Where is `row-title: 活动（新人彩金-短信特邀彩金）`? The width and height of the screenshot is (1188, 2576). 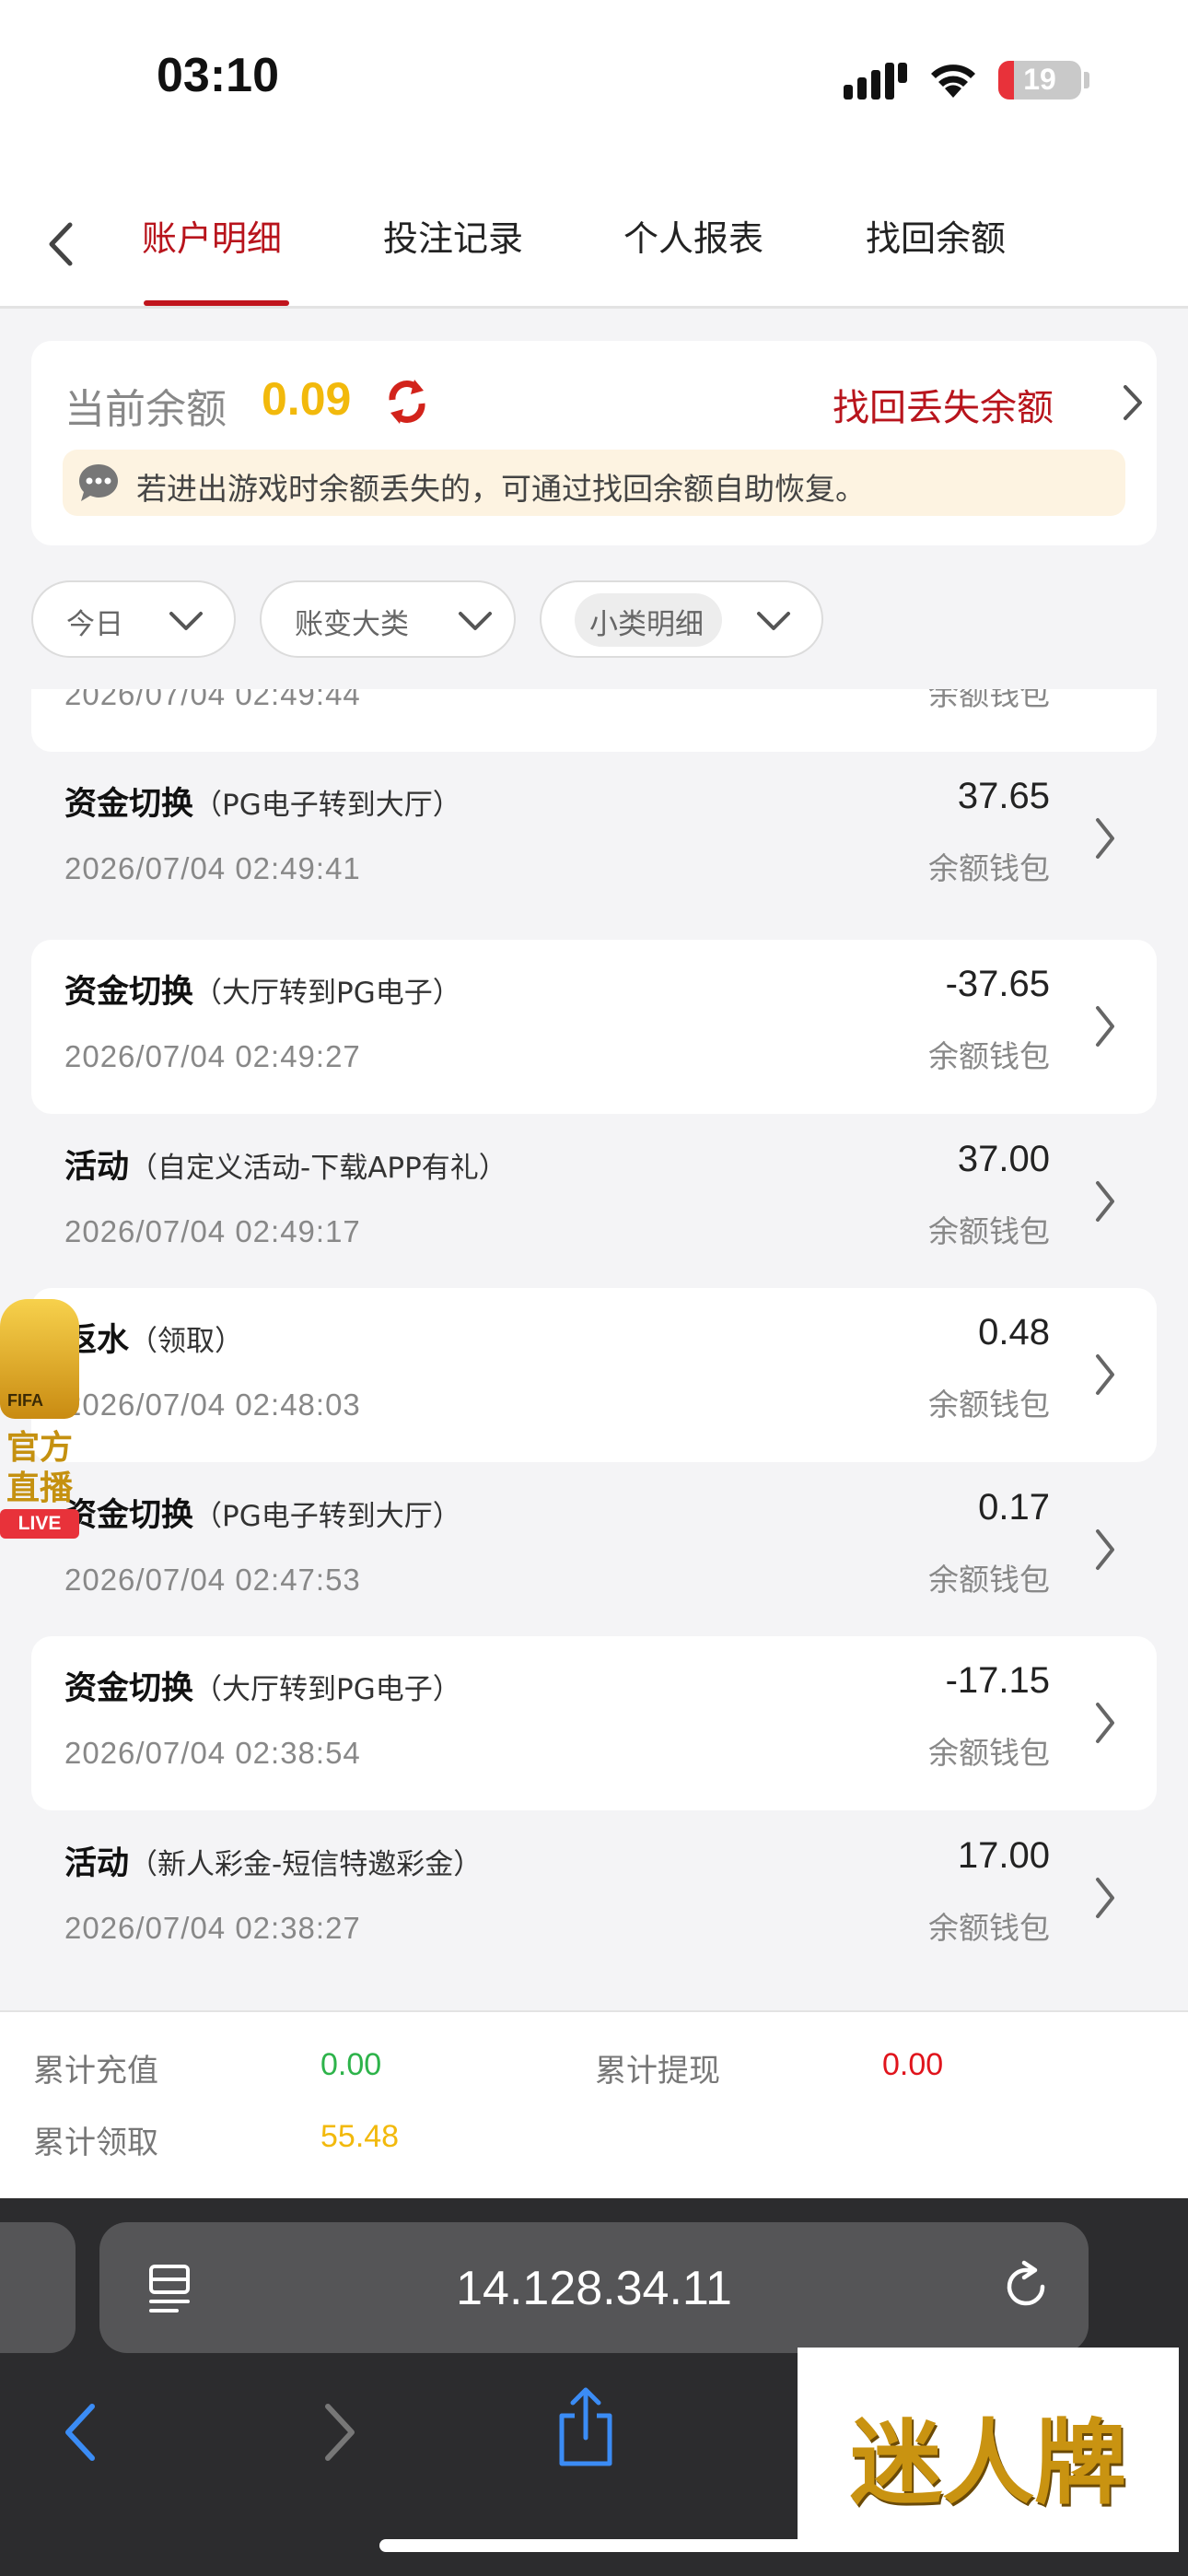 row-title: 活动（新人彩金-短信特邀彩金） is located at coordinates (273, 1860).